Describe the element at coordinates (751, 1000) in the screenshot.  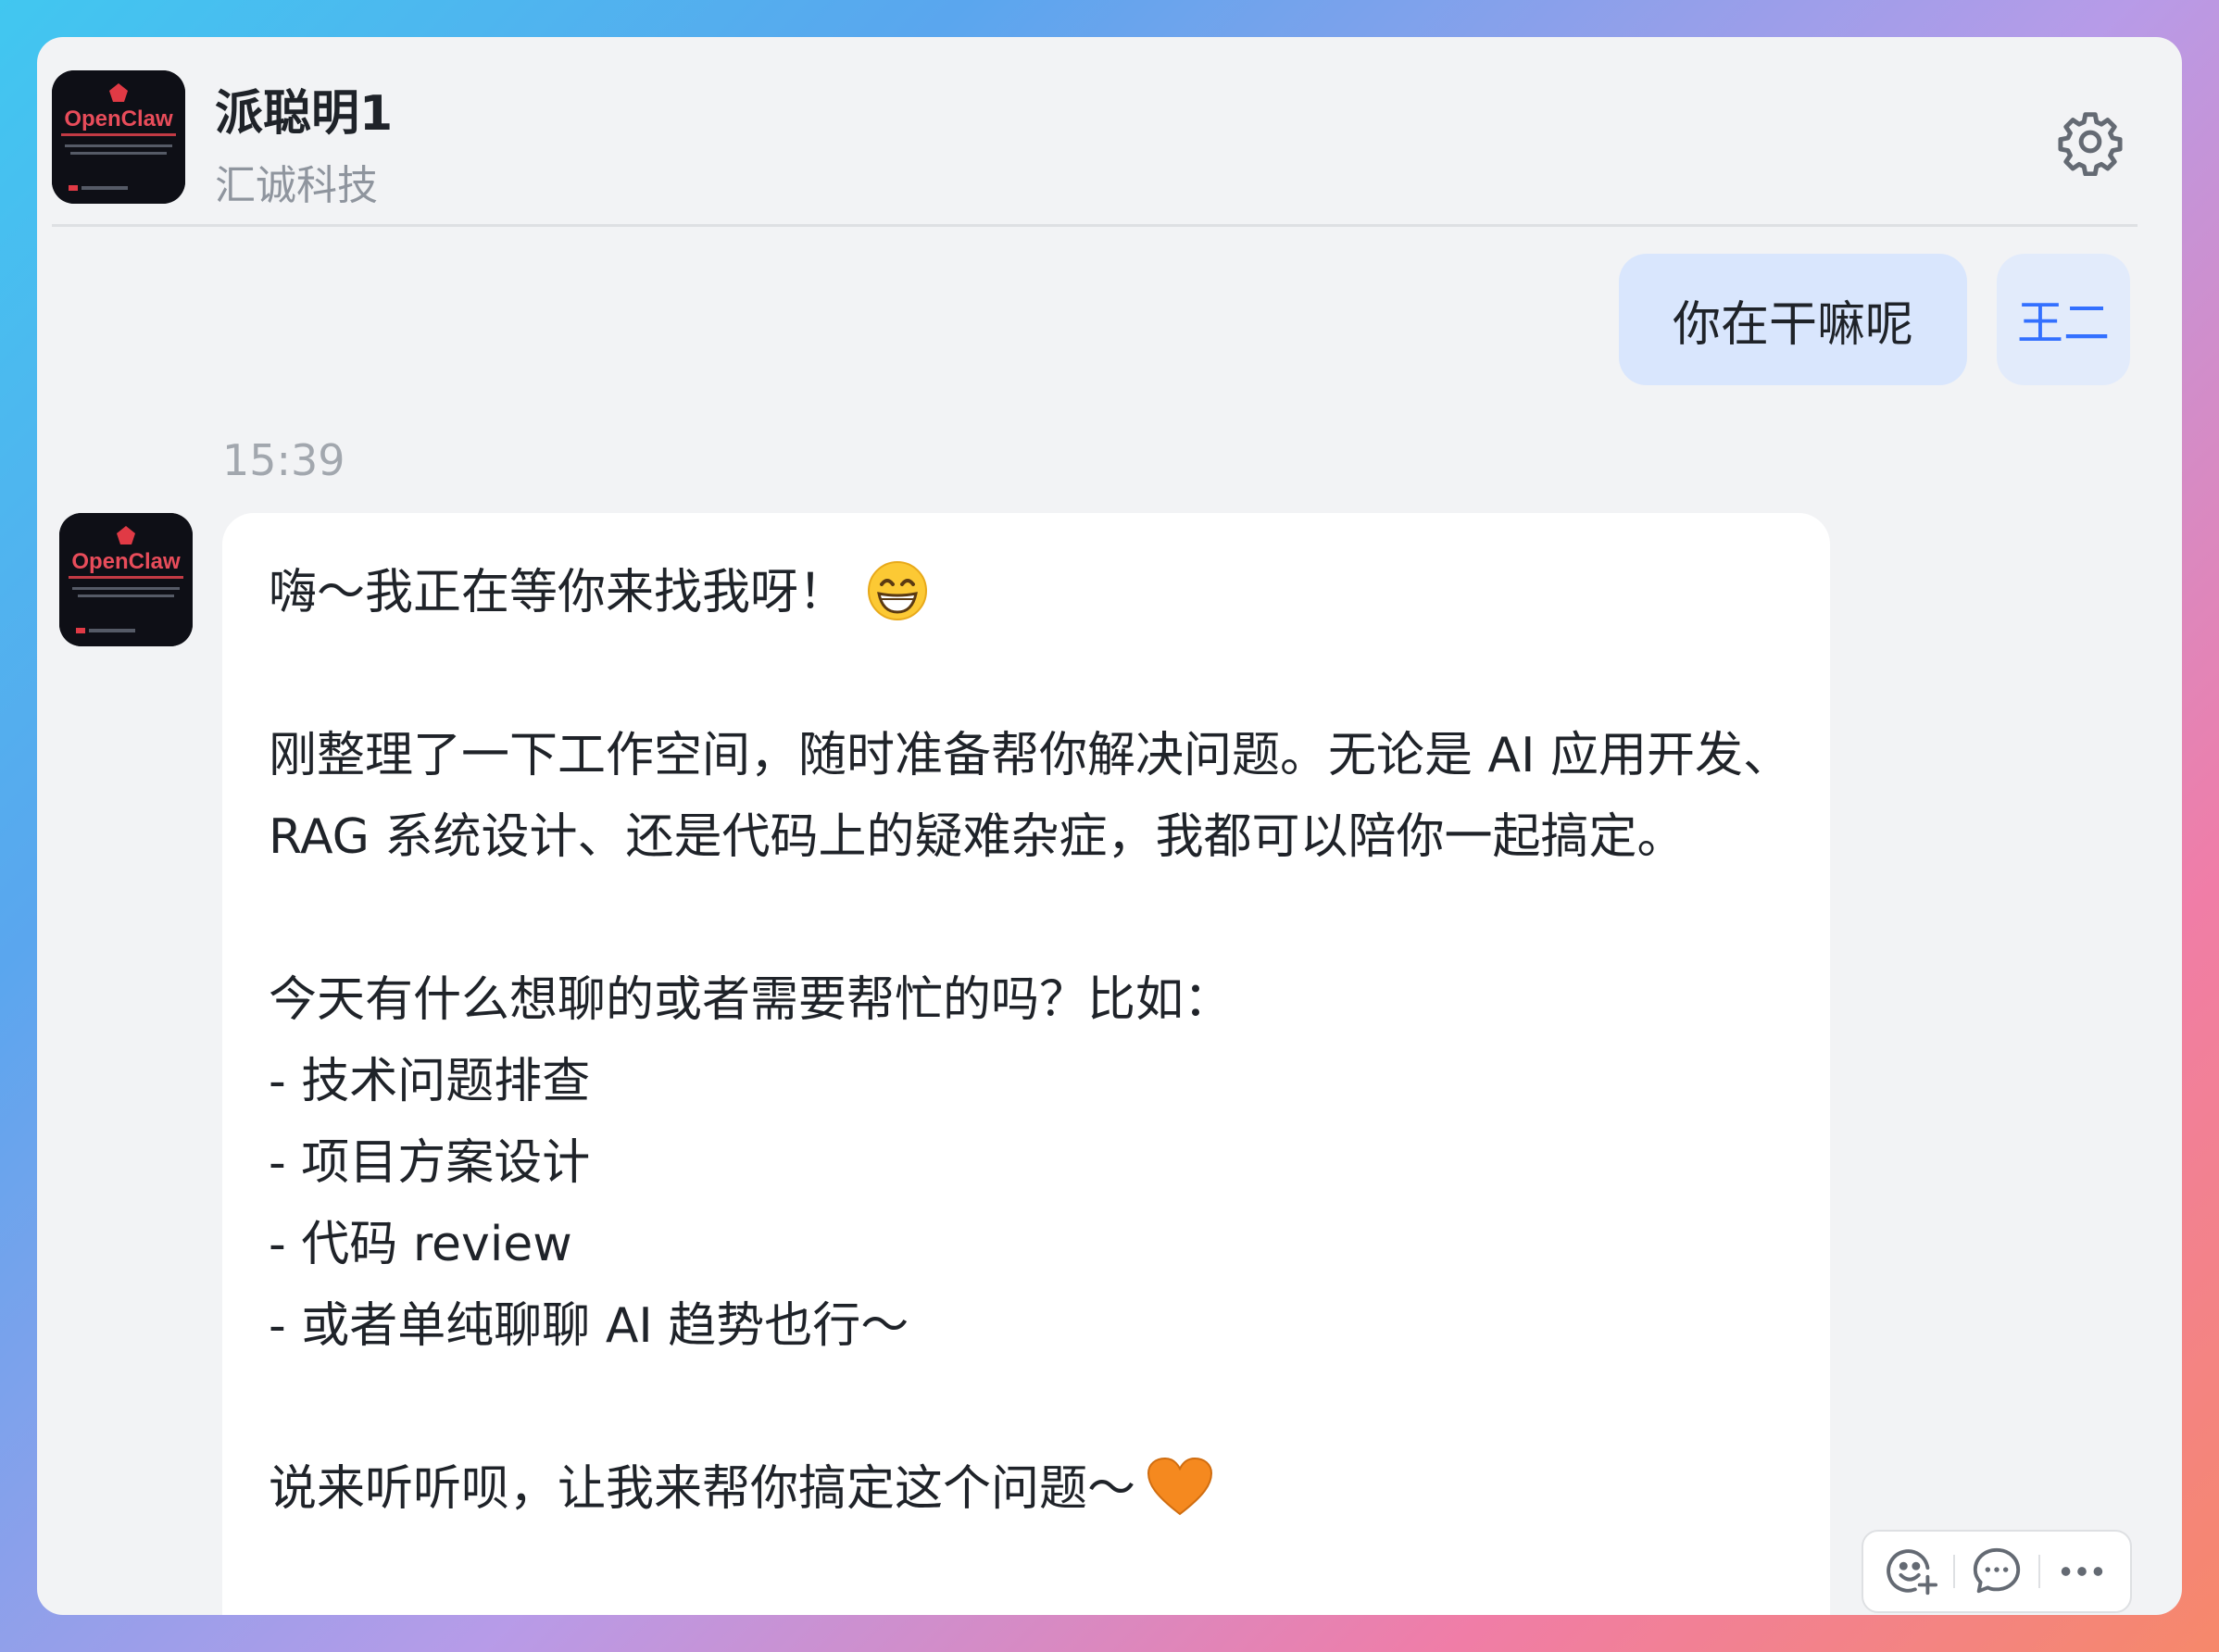
I see `question-line: 今天有什么想聊的或者需要帮忙的吗？比如：` at that location.